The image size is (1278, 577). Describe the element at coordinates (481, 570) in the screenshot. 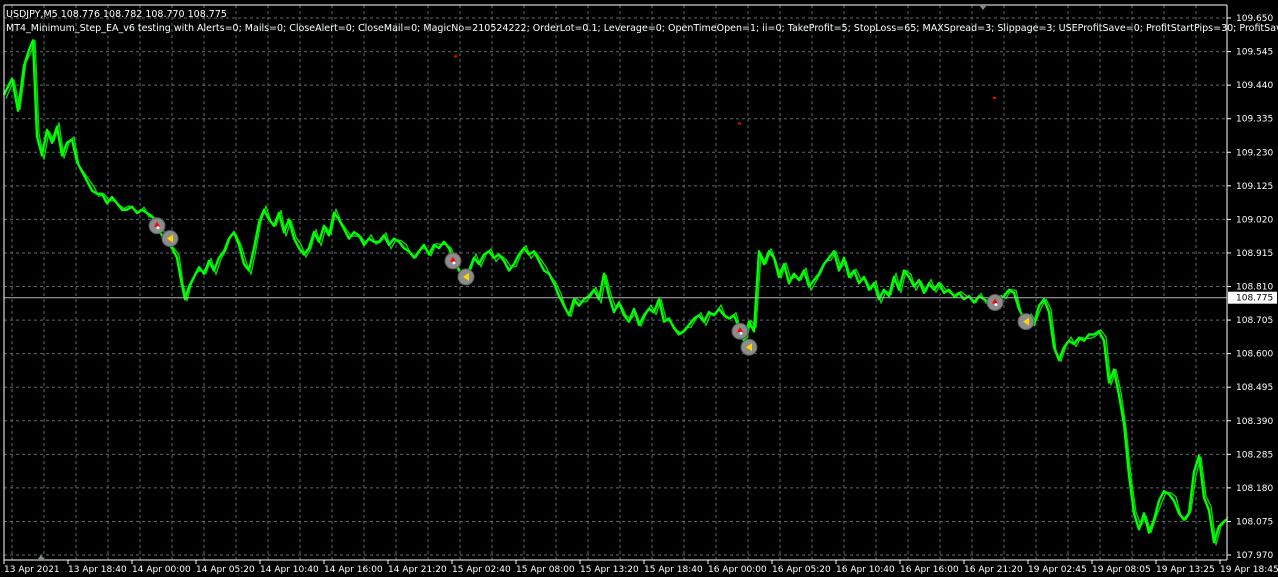

I see `x-tick-label: 15 Apr 02:40` at that location.